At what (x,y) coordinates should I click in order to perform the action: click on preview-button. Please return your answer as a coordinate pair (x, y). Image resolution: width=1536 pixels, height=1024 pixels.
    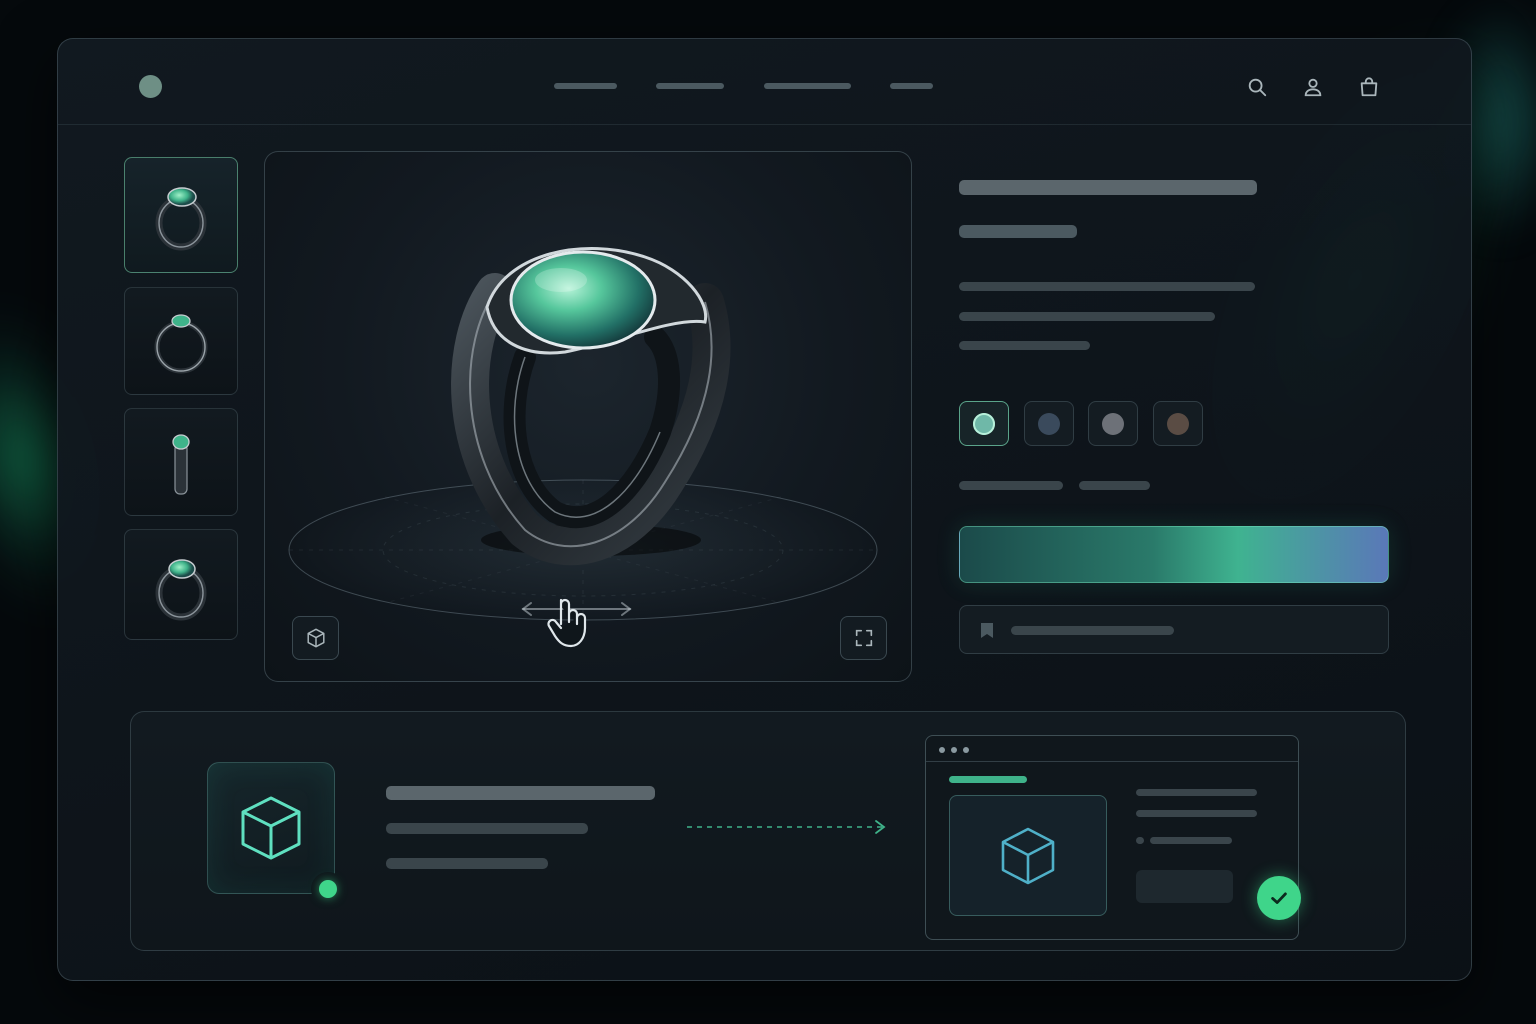
    Looking at the image, I should click on (1184, 886).